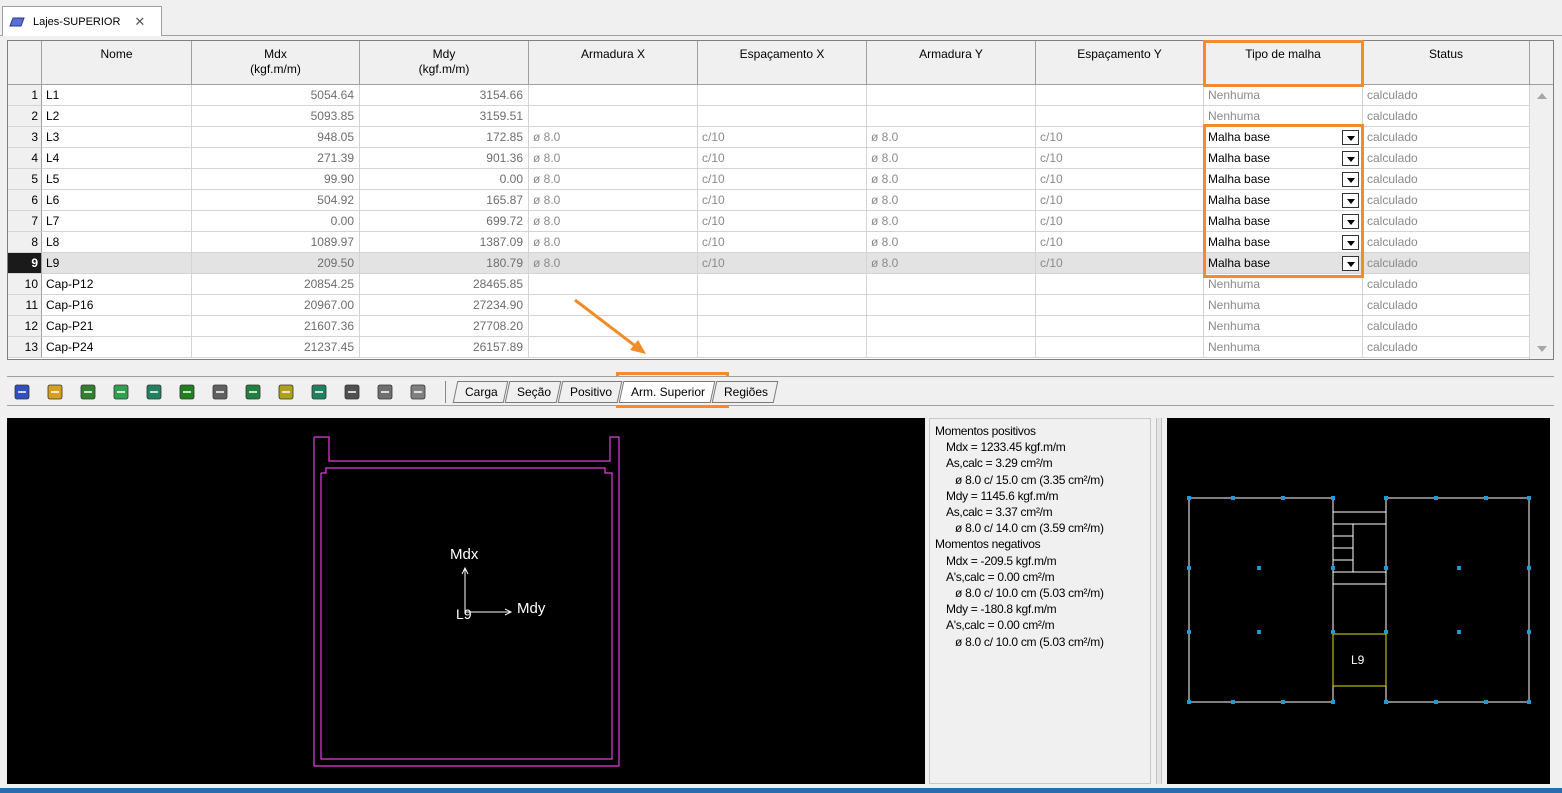  I want to click on table-row: 1 L1 5054.64 3154.66 Nenhuma calculado, so click(769, 95).